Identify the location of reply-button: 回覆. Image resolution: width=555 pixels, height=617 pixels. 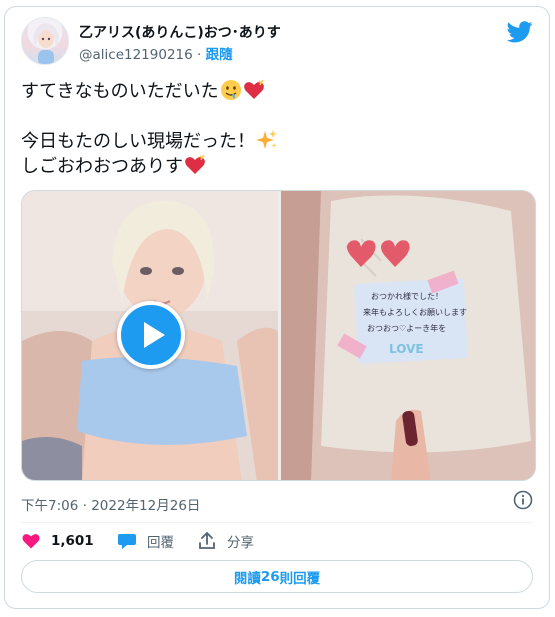
(145, 541).